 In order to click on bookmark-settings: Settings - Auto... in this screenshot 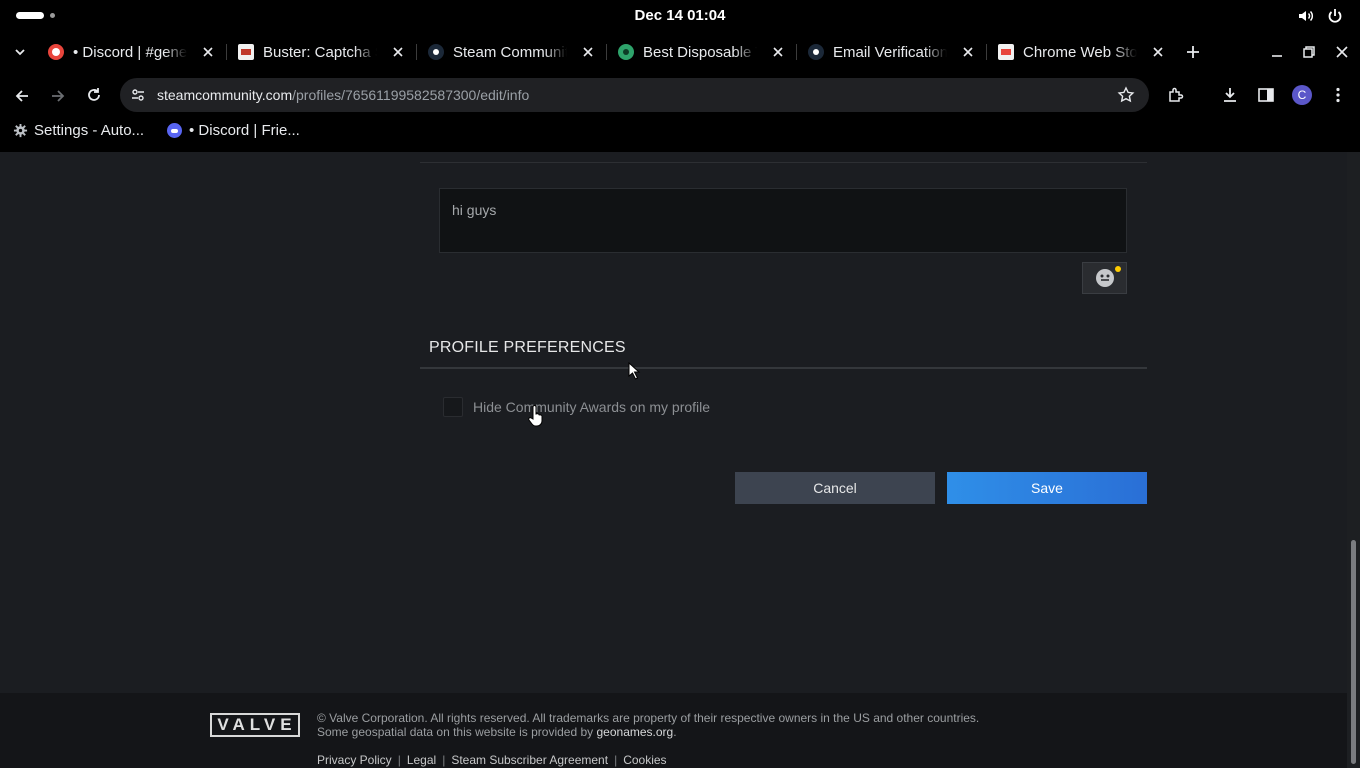, I will do `click(78, 130)`.